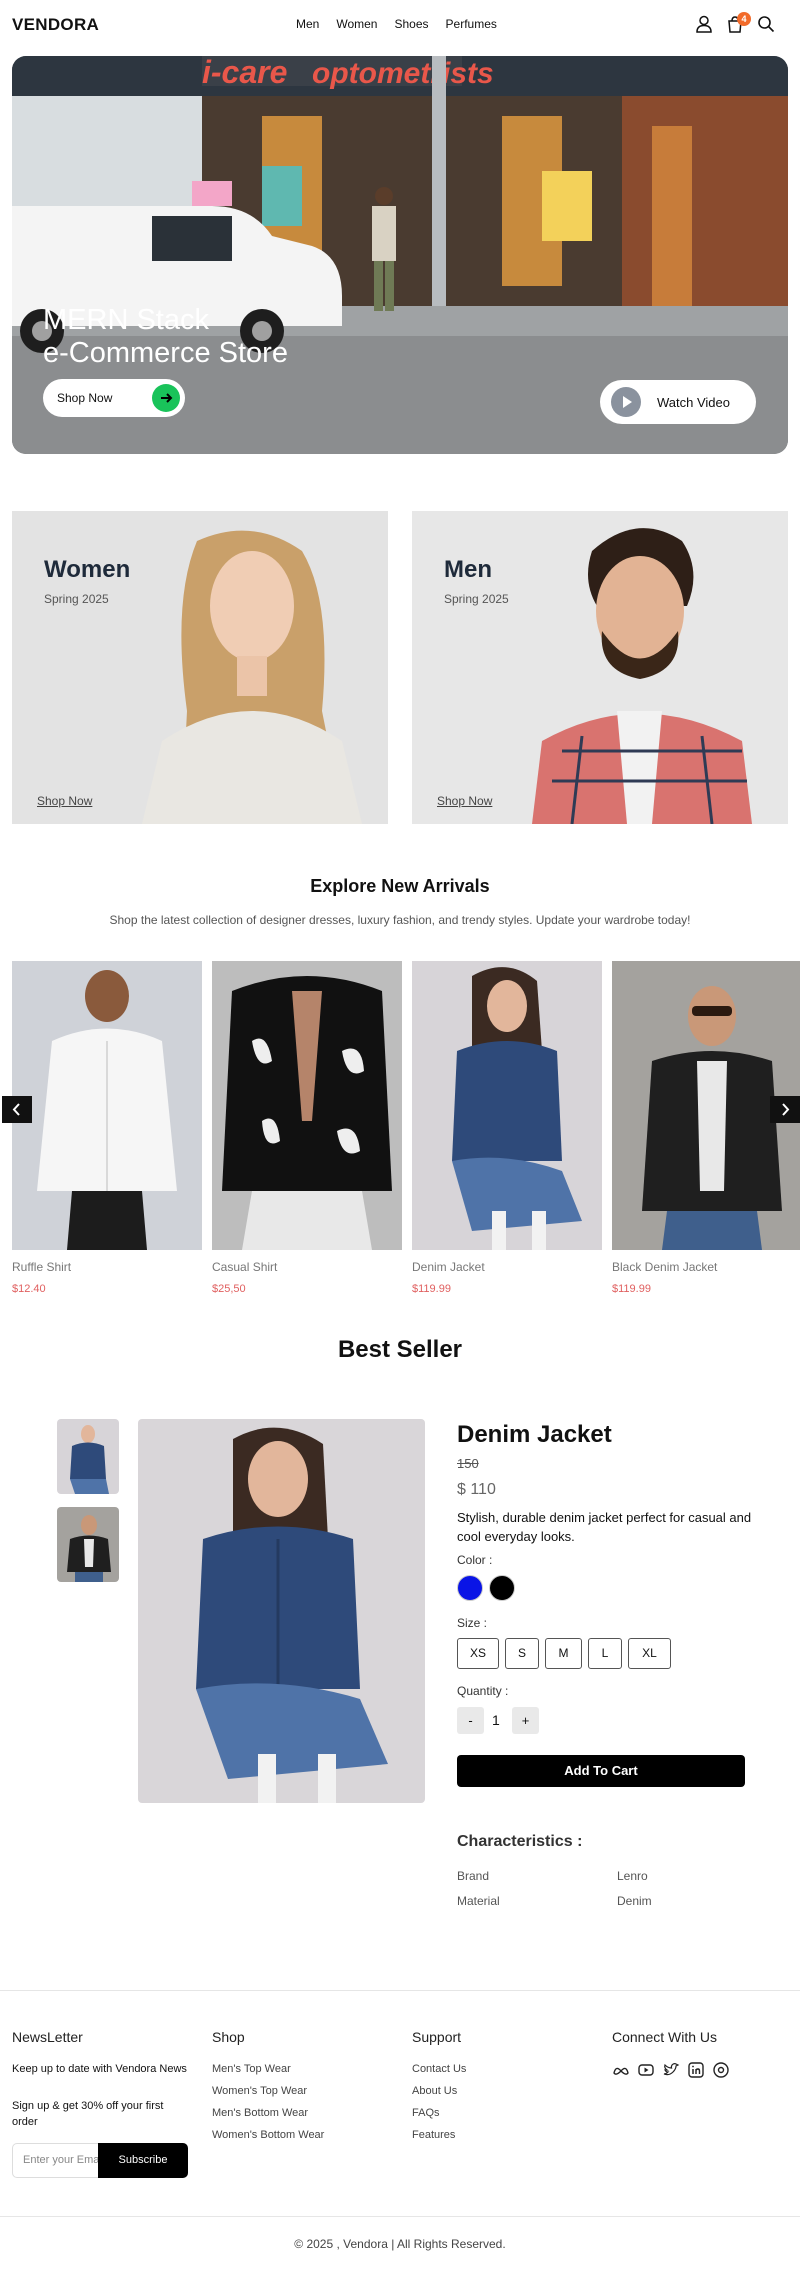 This screenshot has height=2290, width=800. What do you see at coordinates (563, 1653) in the screenshot?
I see `size-option-m: M` at bounding box center [563, 1653].